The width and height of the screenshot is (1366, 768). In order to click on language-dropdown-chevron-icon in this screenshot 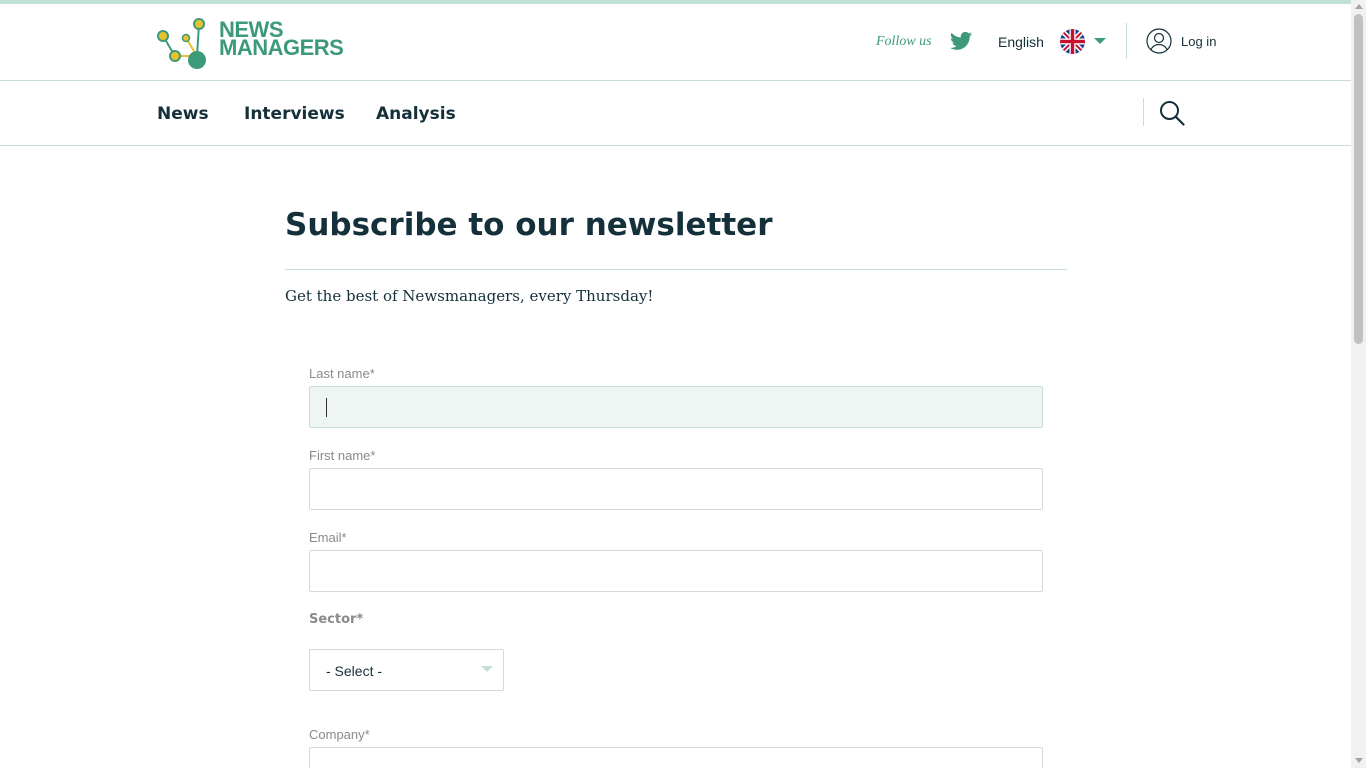, I will do `click(1100, 41)`.